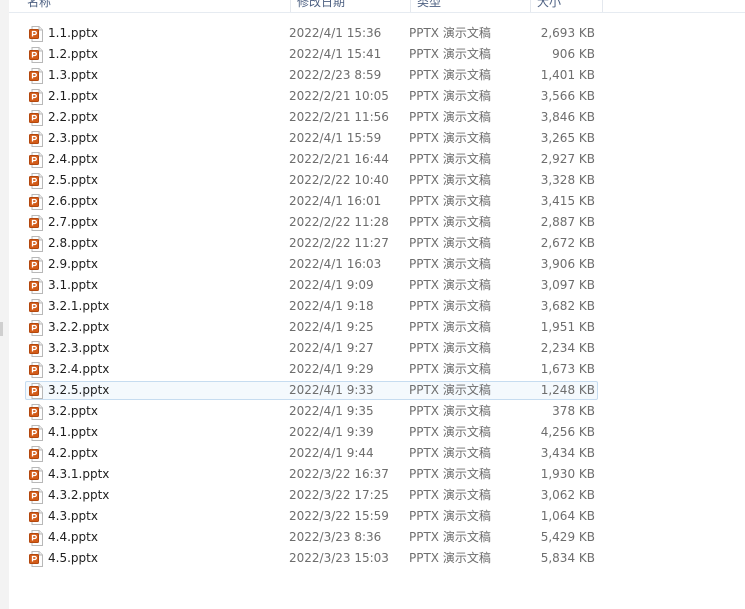 The image size is (745, 609). What do you see at coordinates (163, 285) in the screenshot?
I see `file-name: 3.1.pptx` at bounding box center [163, 285].